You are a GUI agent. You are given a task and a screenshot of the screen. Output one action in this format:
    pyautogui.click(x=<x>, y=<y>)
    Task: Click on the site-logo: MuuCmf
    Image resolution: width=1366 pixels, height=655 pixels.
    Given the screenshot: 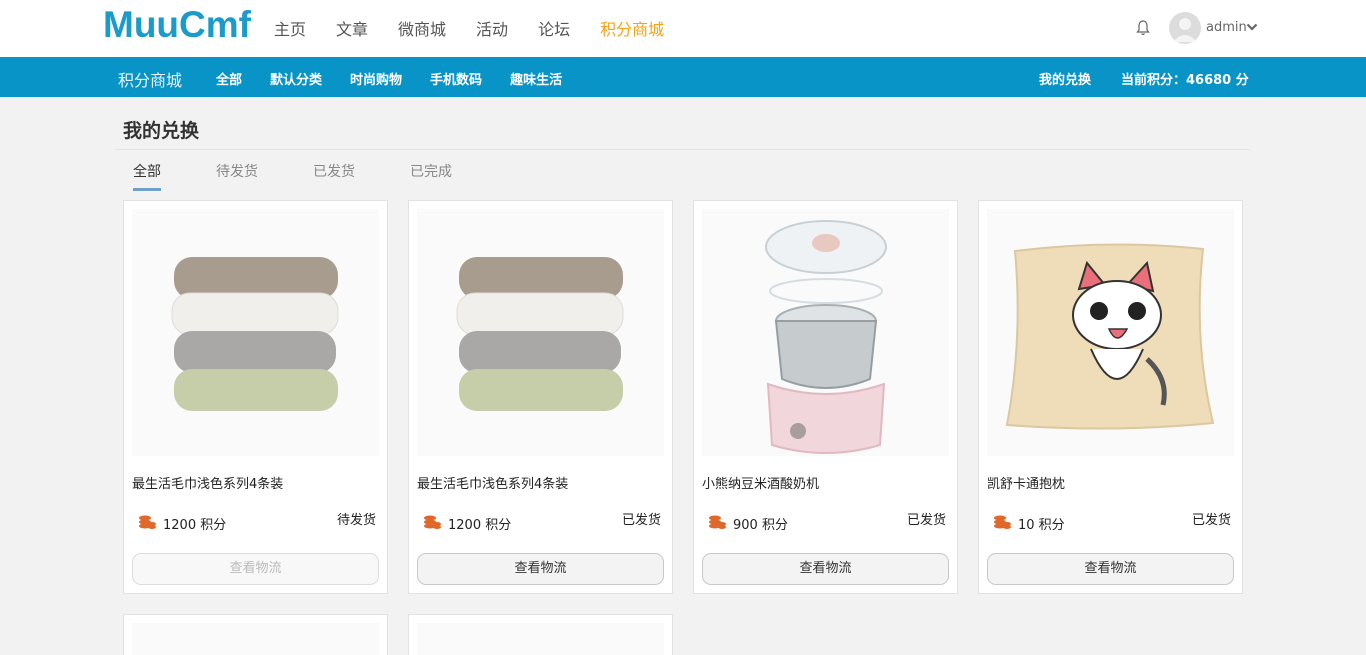 What is the action you would take?
    pyautogui.click(x=177, y=25)
    